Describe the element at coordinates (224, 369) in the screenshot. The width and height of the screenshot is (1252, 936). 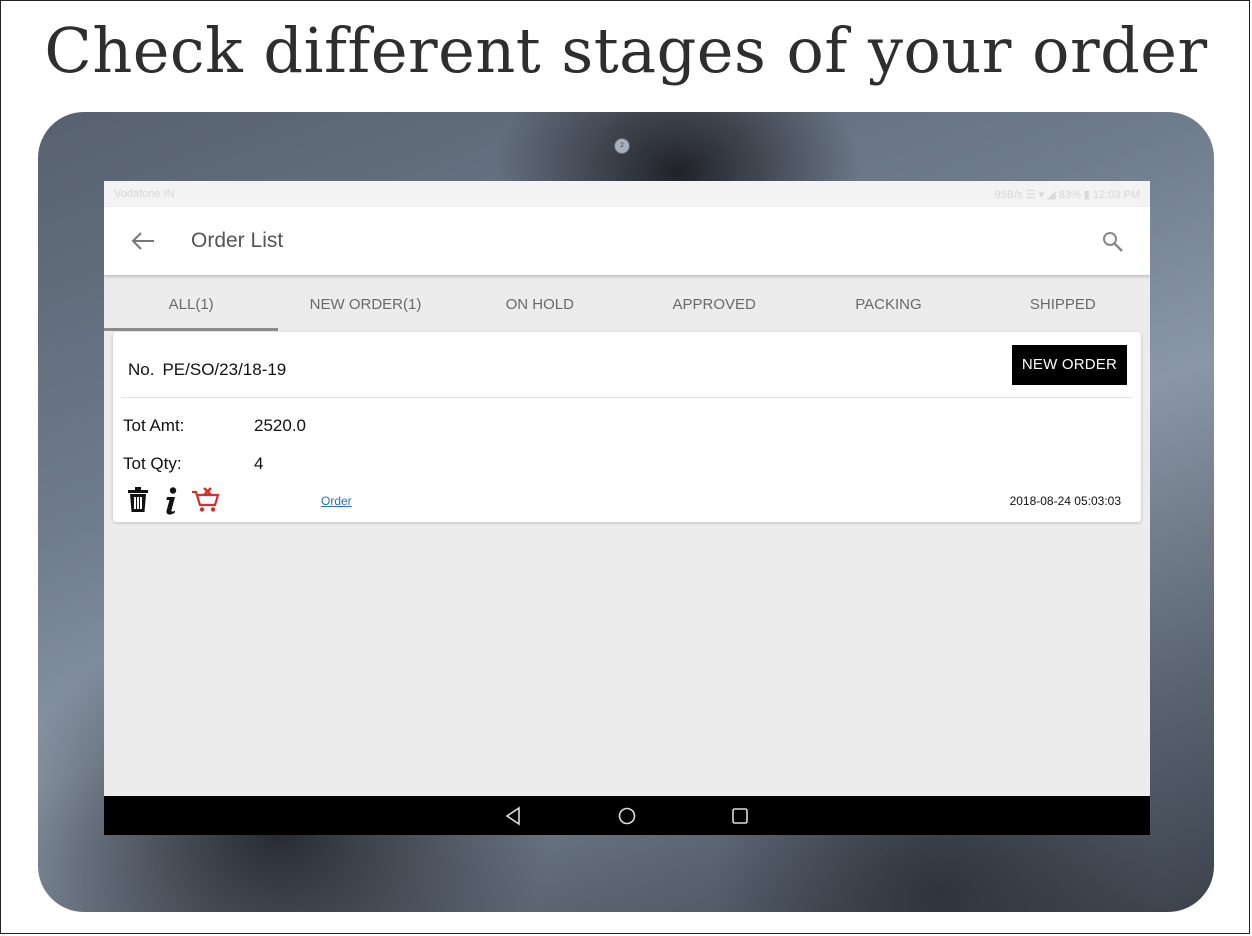
I see `order-number-value: PE/SO/23/18-19` at that location.